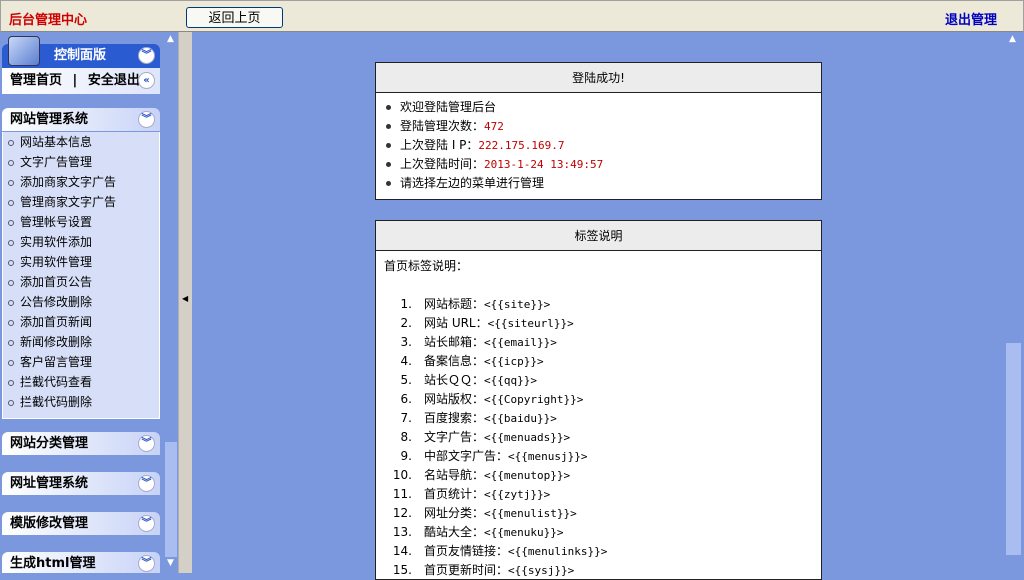 This screenshot has width=1024, height=580. What do you see at coordinates (454, 380) in the screenshot?
I see `tag-label: 站长ＱＱ：` at bounding box center [454, 380].